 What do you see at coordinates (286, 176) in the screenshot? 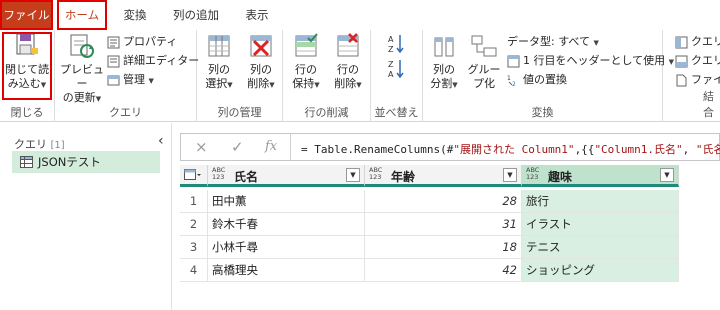
I see `column-header-name: ABC 123 氏名 ▼` at bounding box center [286, 176].